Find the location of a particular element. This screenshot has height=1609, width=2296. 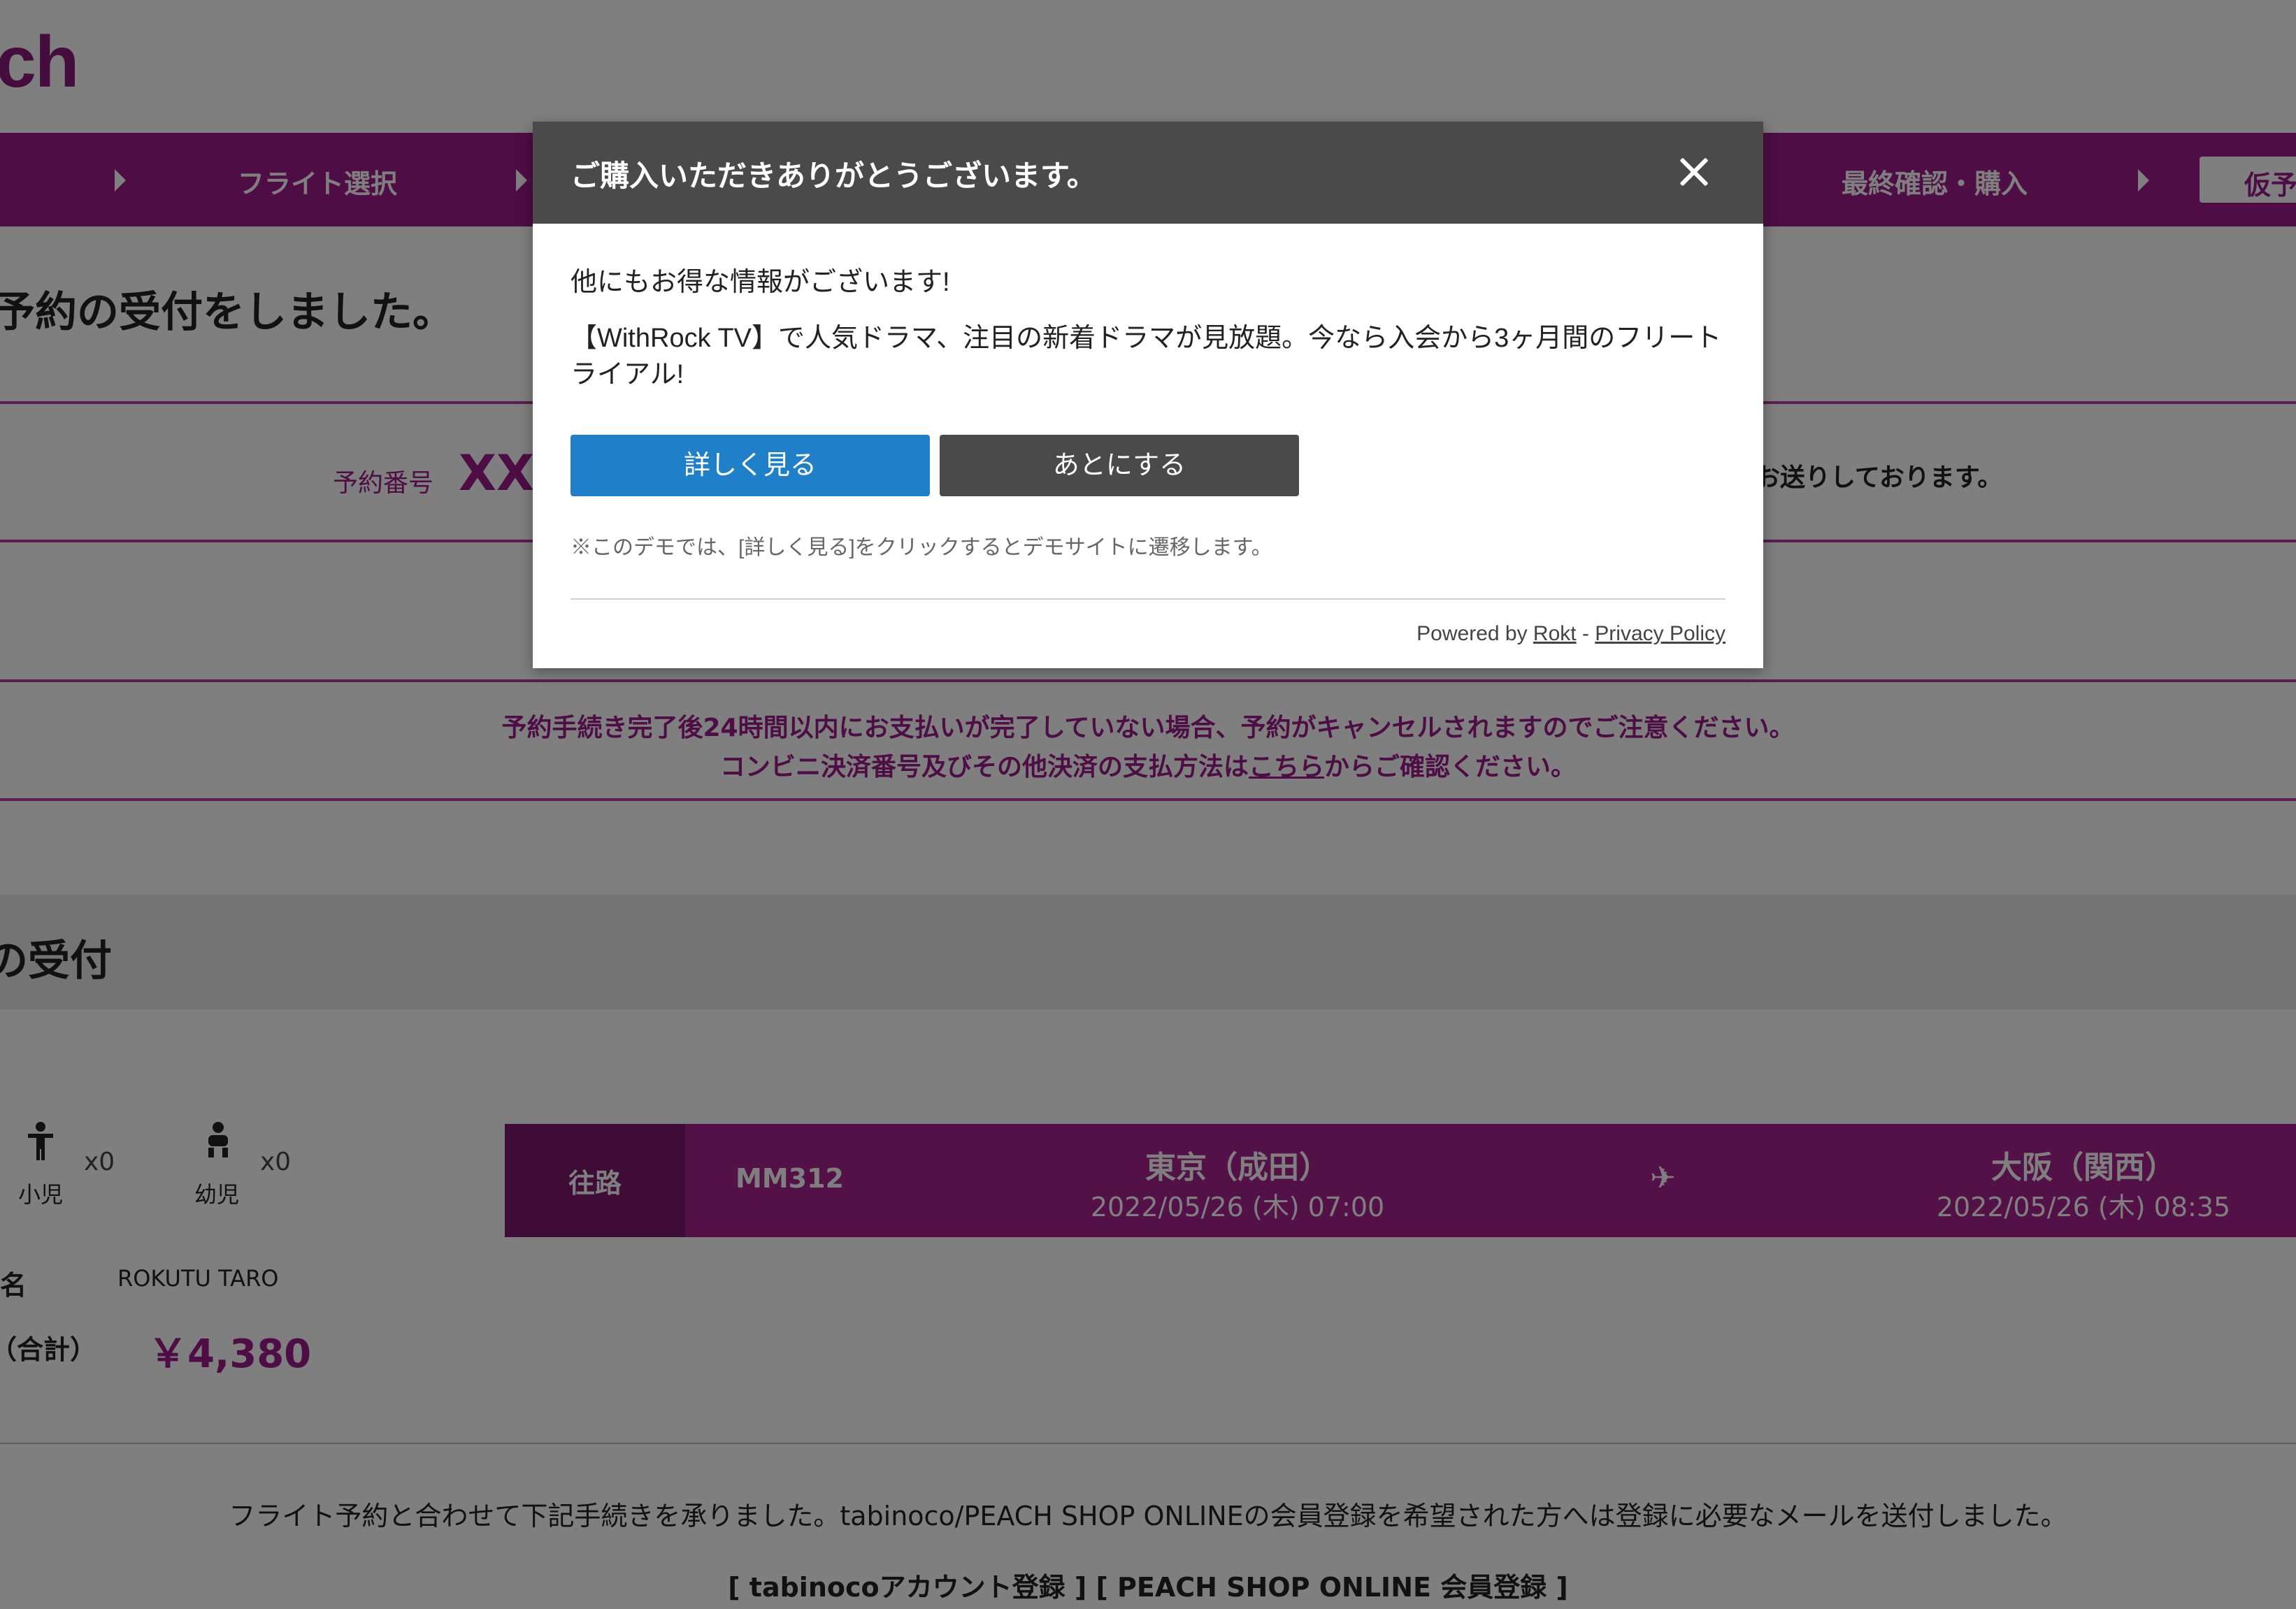

privacy-policy-link: Privacy Policy is located at coordinates (1660, 633).